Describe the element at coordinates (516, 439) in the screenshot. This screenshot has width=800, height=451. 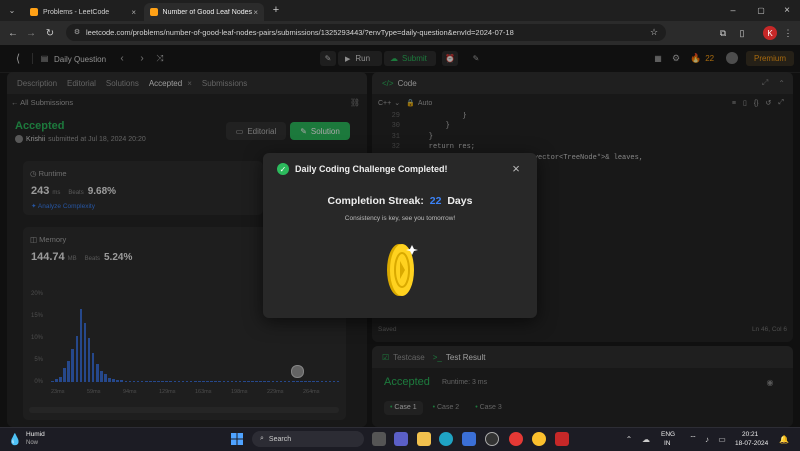
I see `chrome-icon` at that location.